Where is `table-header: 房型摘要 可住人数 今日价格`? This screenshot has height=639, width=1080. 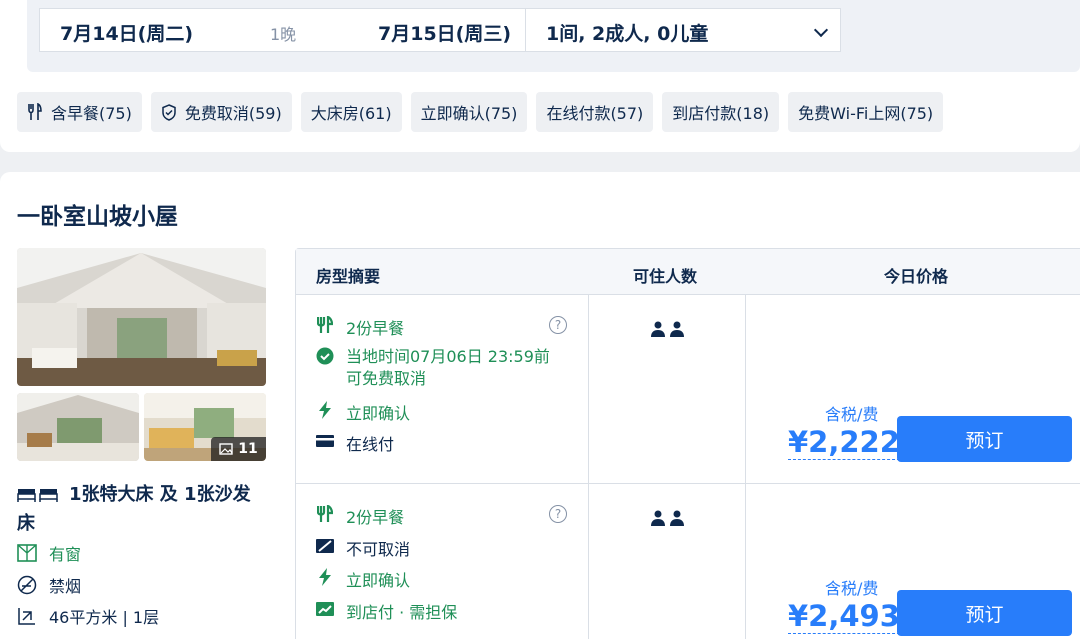
table-header: 房型摘要 可住人数 今日价格 is located at coordinates (688, 272).